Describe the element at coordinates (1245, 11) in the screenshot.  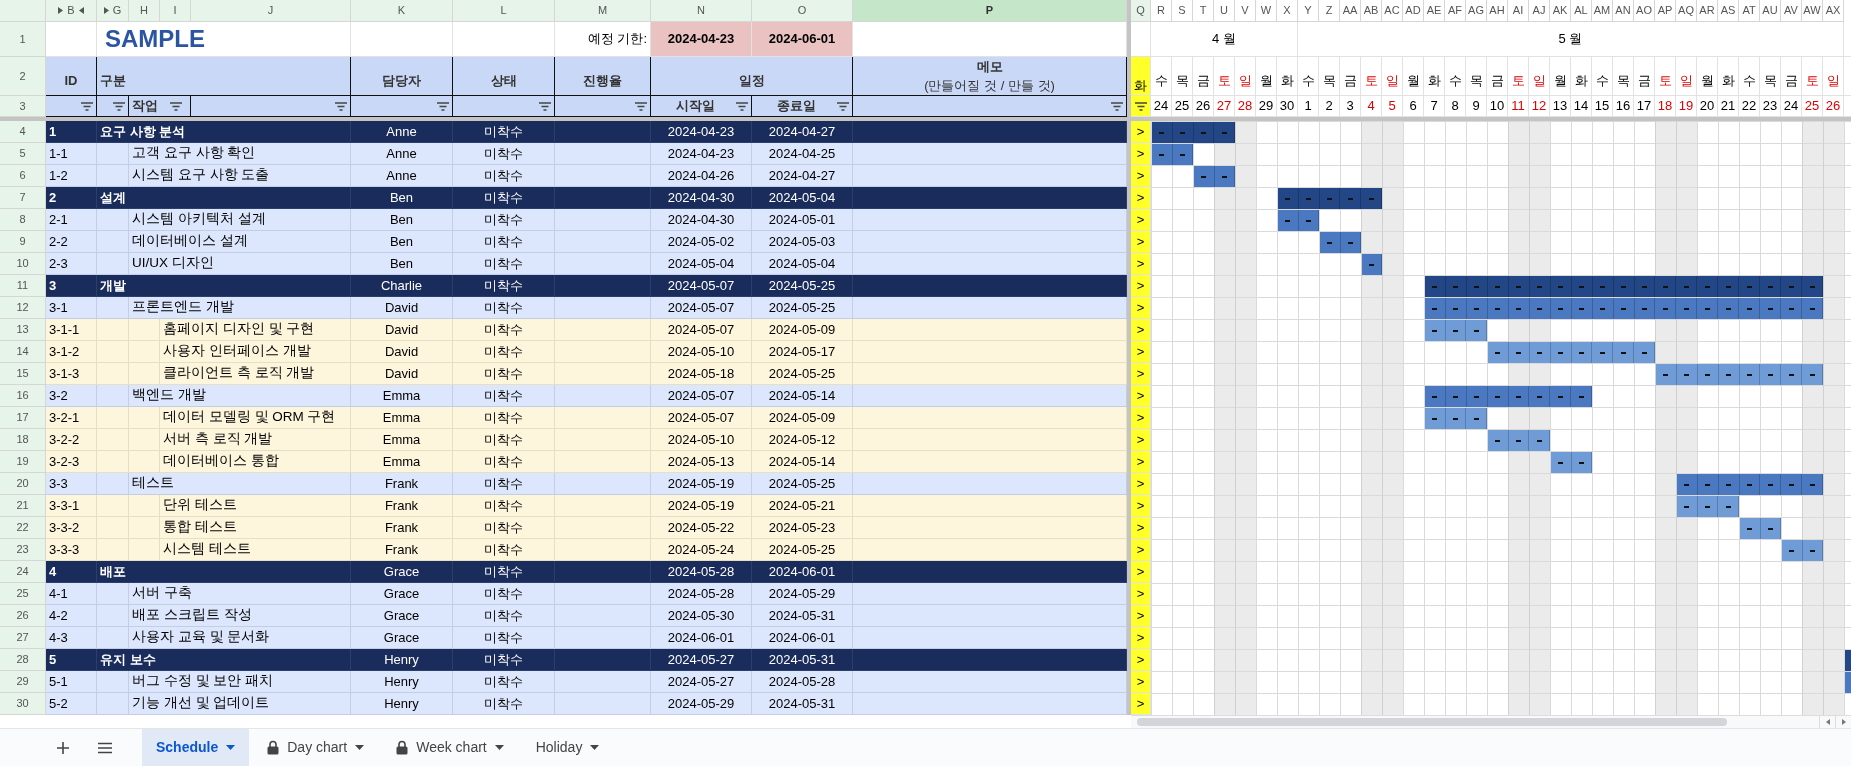
I see `column-header: V` at that location.